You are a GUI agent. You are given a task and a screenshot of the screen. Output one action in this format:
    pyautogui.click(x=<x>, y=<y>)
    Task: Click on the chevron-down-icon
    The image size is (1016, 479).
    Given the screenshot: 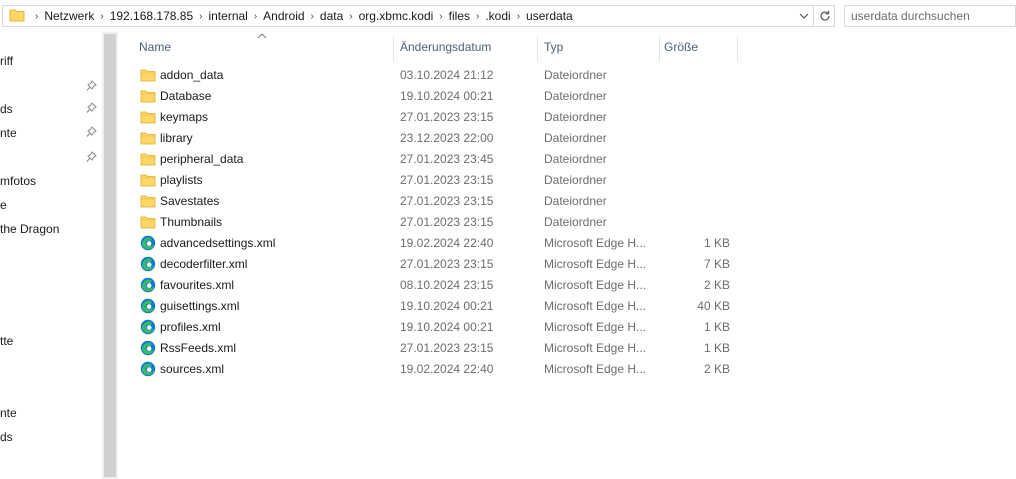 What is the action you would take?
    pyautogui.click(x=804, y=16)
    